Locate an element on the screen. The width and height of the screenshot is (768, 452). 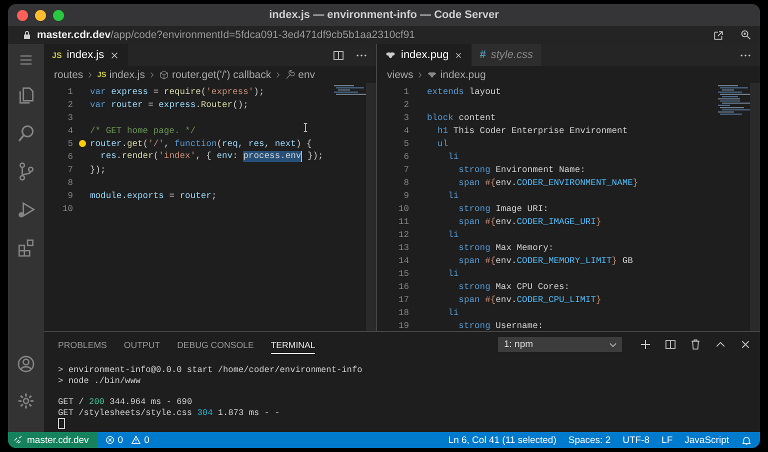
breadcrumb-item: env is located at coordinates (300, 74).